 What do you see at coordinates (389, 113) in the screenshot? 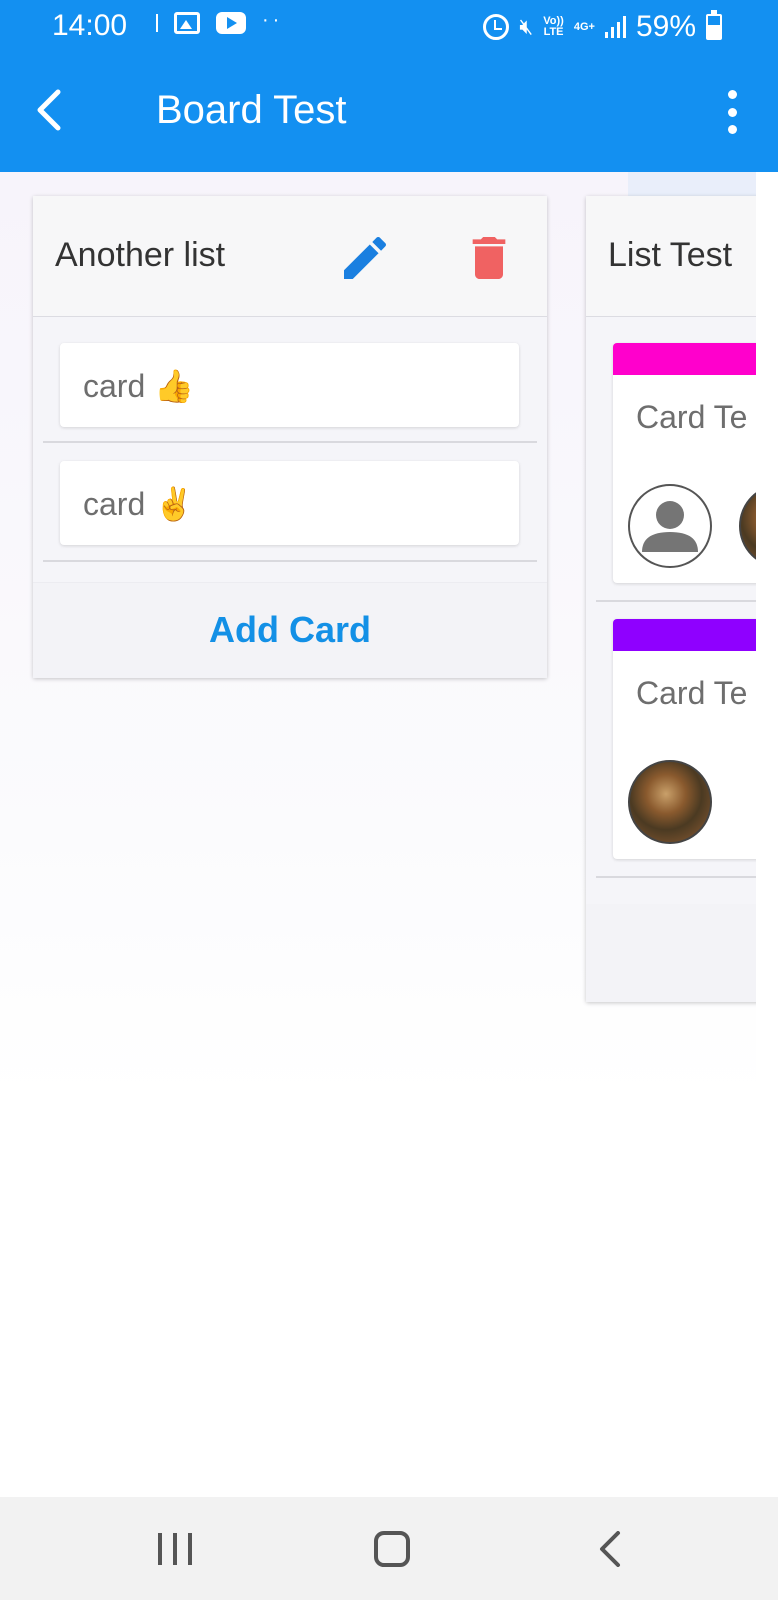
I see `app-bar: Board Test` at bounding box center [389, 113].